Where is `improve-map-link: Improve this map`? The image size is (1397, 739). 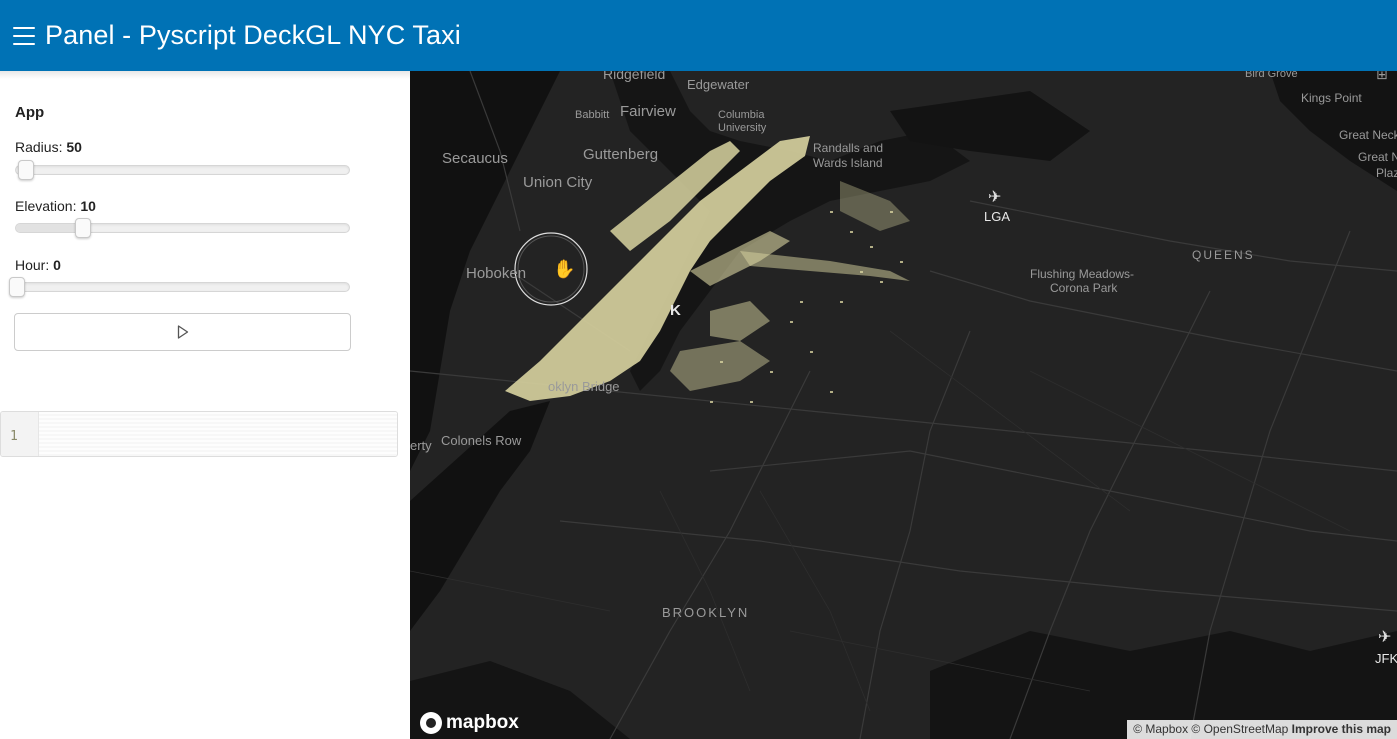 improve-map-link: Improve this map is located at coordinates (1341, 729).